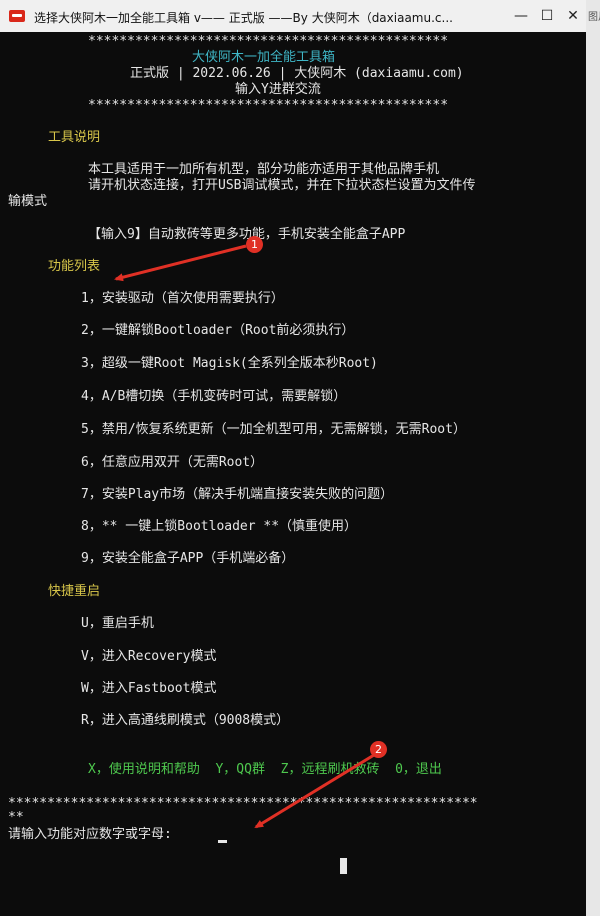 Image resolution: width=600 pixels, height=916 pixels. I want to click on annotation-marker-1: 1, so click(254, 244).